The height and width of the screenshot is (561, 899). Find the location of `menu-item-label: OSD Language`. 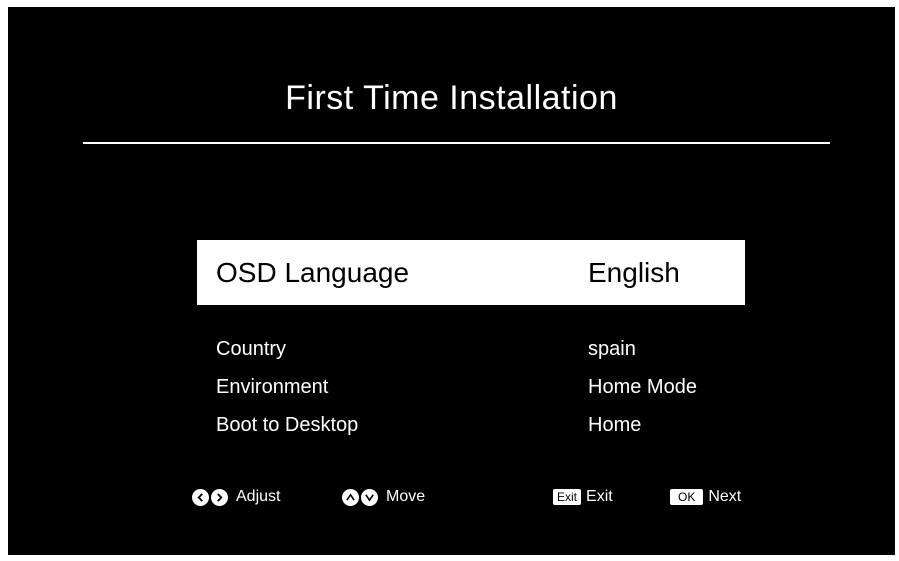

menu-item-label: OSD Language is located at coordinates (313, 272).